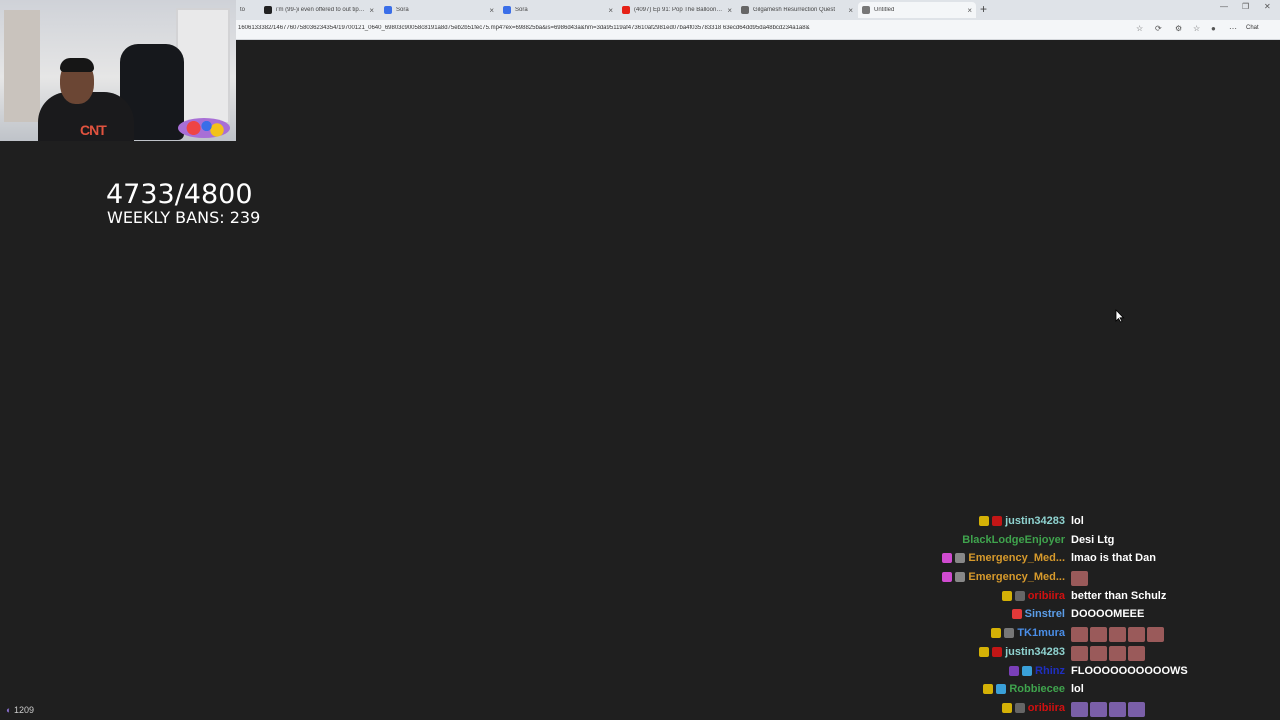 The width and height of the screenshot is (1280, 720). Describe the element at coordinates (9, 710) in the screenshot. I see `eye-icon: ◐` at that location.